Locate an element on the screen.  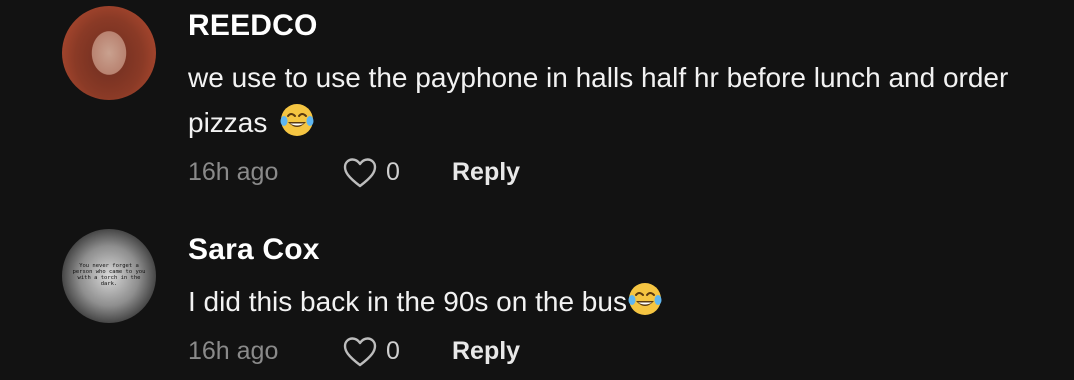
comment-author: Sara Cox is located at coordinates (254, 250).